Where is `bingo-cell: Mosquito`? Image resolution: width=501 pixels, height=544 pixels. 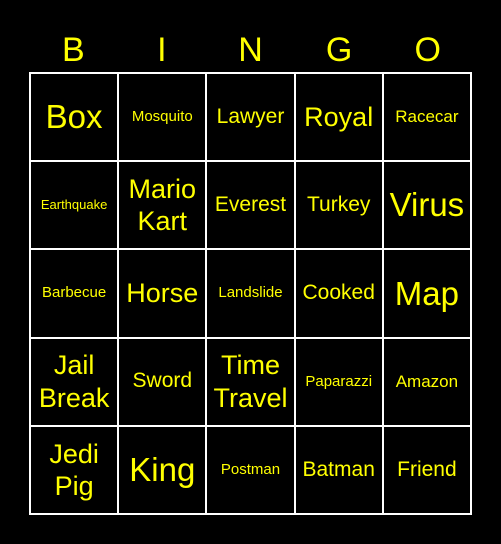 bingo-cell: Mosquito is located at coordinates (162, 117).